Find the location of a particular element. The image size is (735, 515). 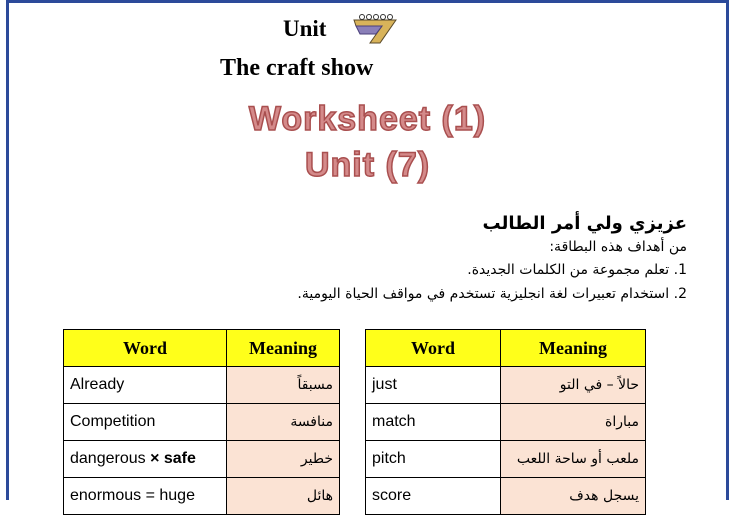

meaning-cell: ملعب أو ساحة اللعب is located at coordinates (573, 459).